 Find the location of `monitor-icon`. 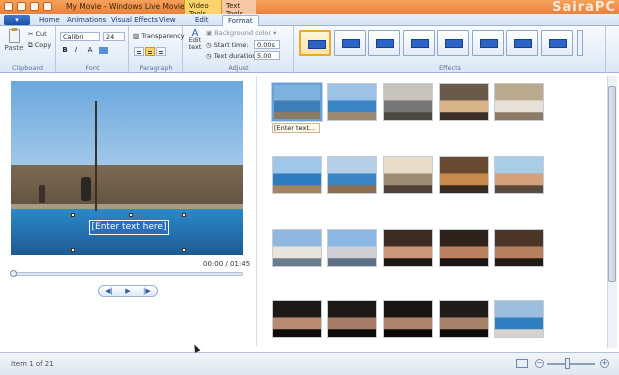

monitor-icon is located at coordinates (522, 363).